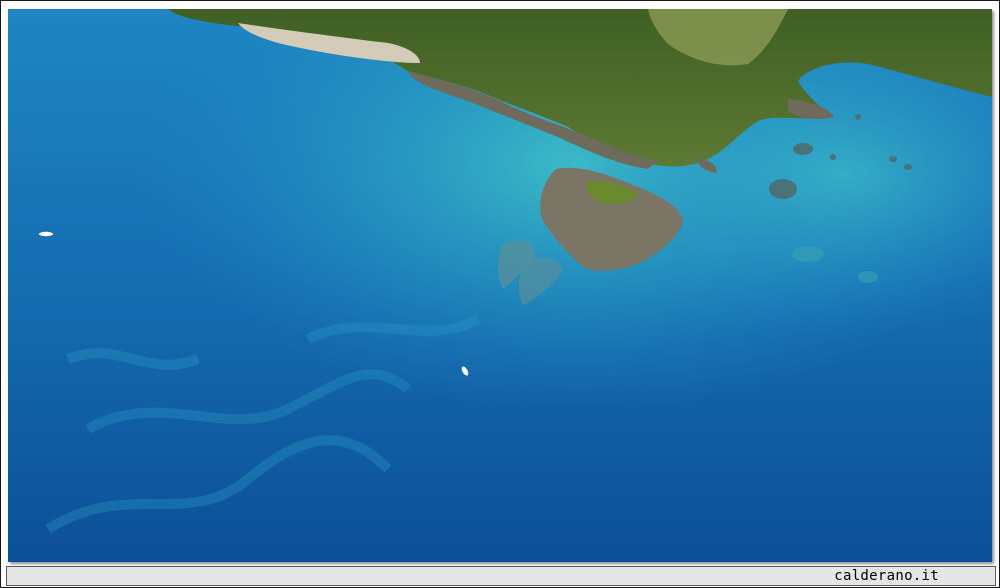 This screenshot has width=1000, height=588. Describe the element at coordinates (46, 234) in the screenshot. I see `boat-left` at that location.